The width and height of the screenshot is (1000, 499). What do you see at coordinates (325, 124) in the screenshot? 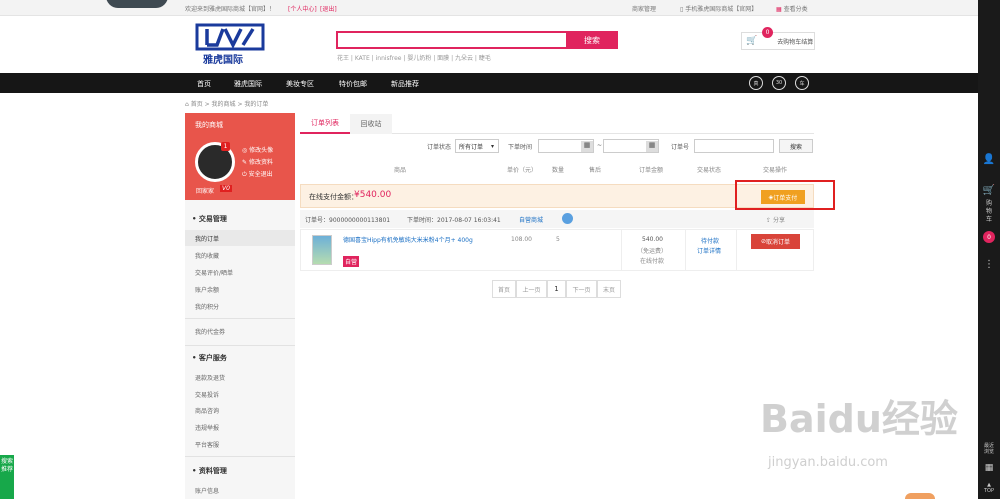
I see `tab-order-list: 订单列表` at bounding box center [325, 124].